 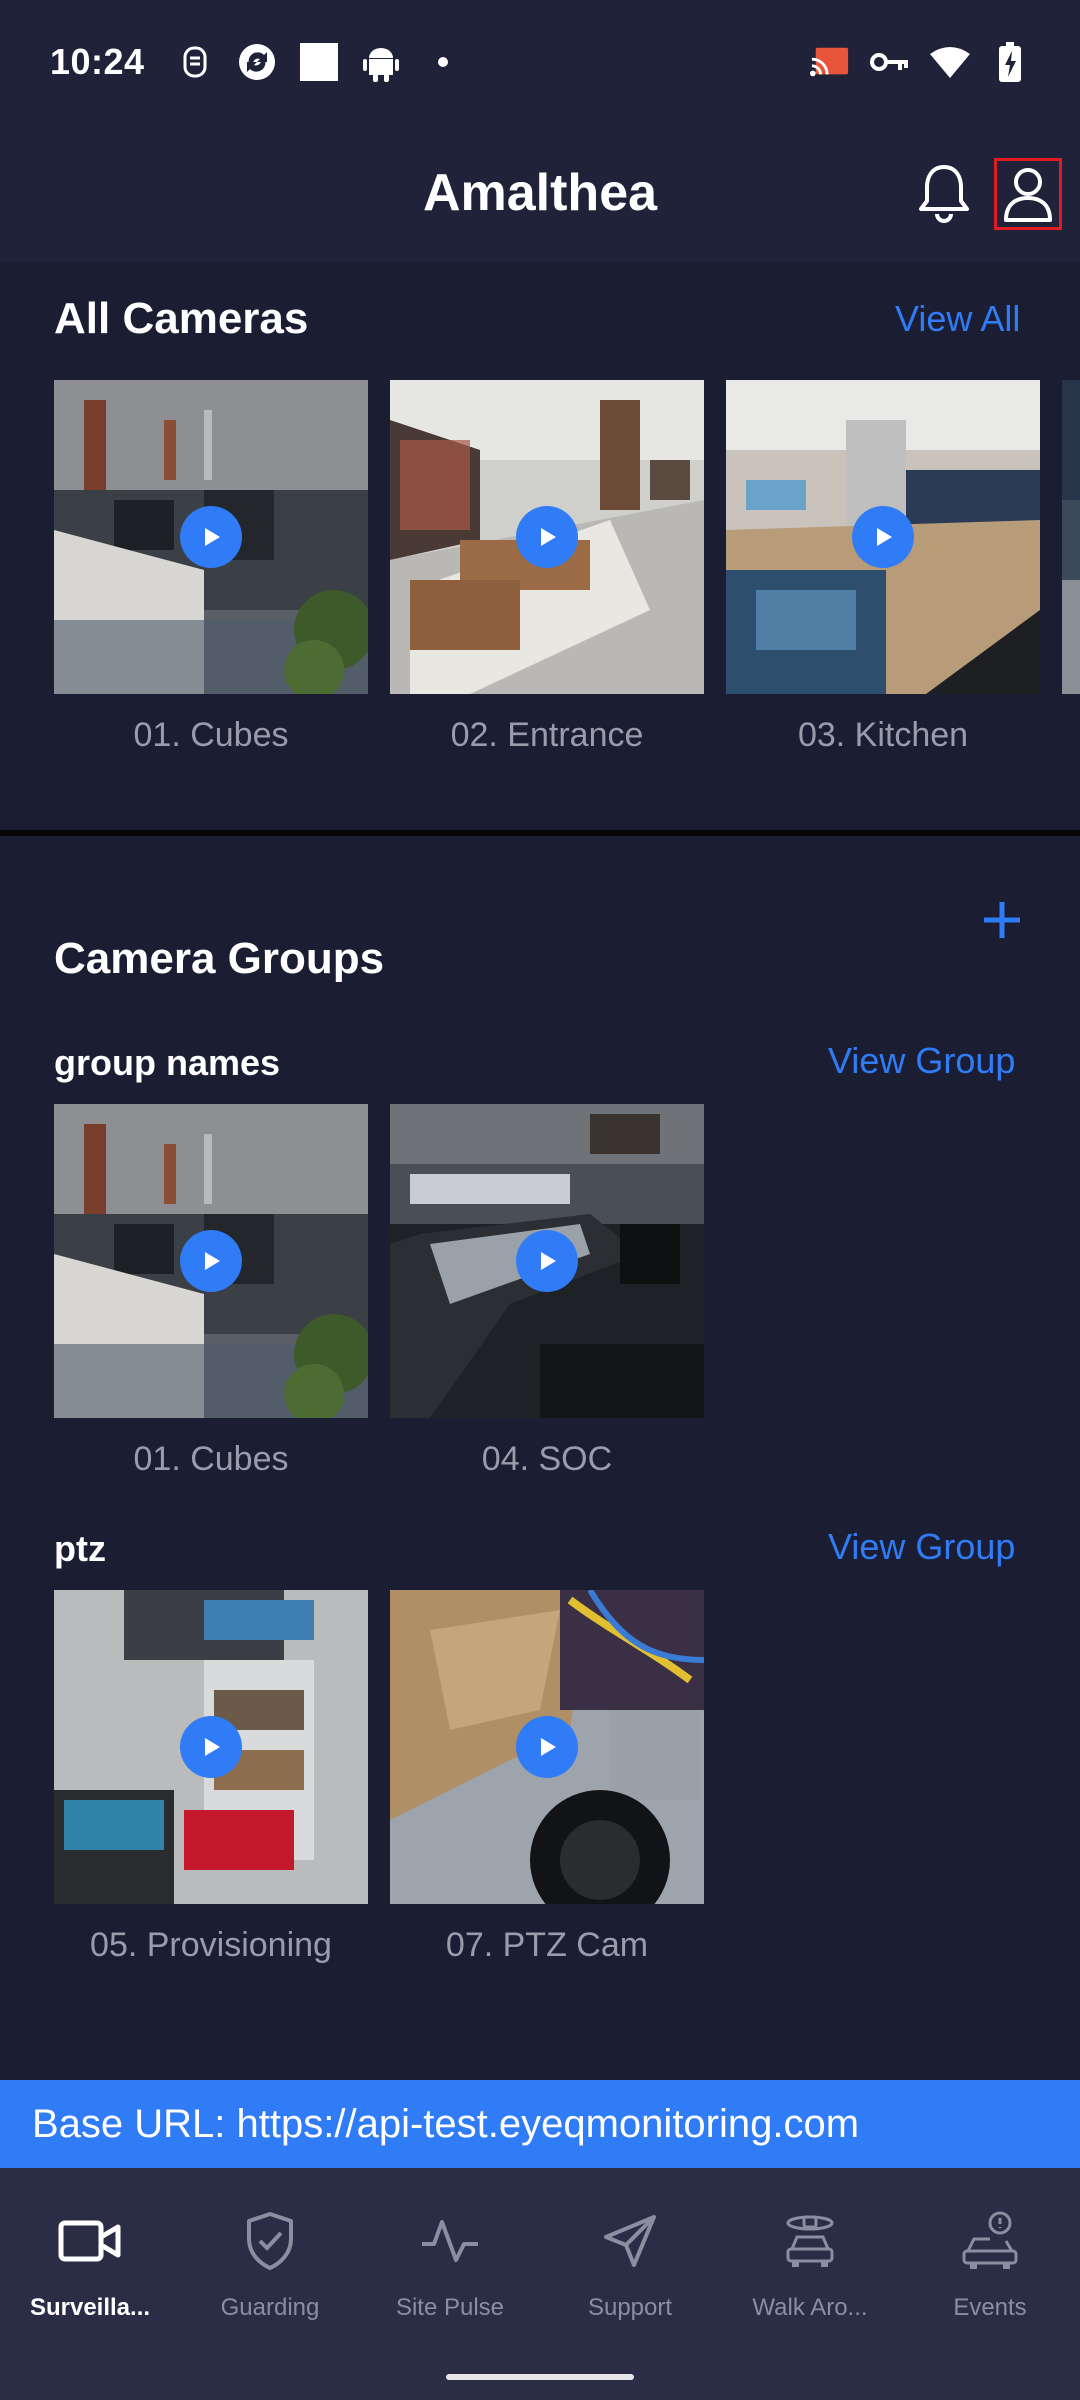 I want to click on battery-charging-icon, so click(x=1010, y=62).